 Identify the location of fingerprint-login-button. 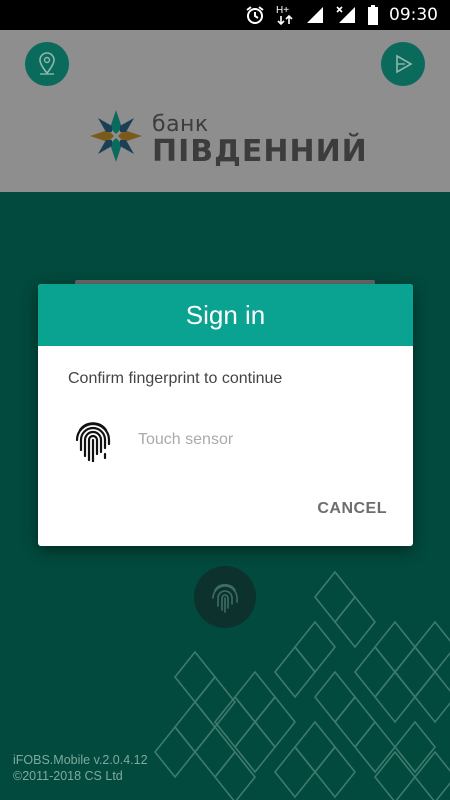
(225, 597).